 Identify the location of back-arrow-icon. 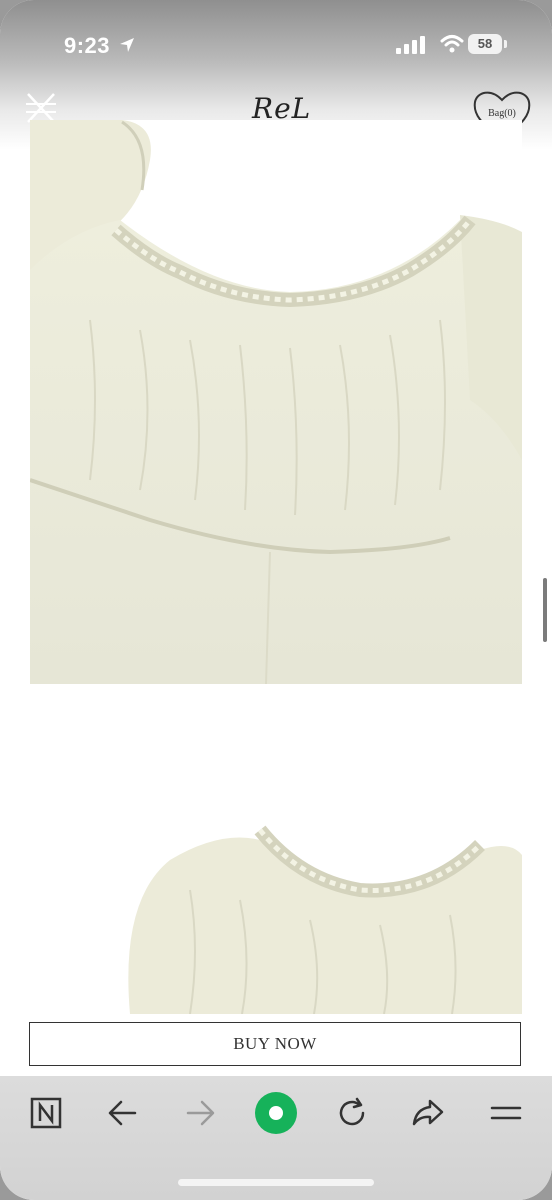
(123, 1113).